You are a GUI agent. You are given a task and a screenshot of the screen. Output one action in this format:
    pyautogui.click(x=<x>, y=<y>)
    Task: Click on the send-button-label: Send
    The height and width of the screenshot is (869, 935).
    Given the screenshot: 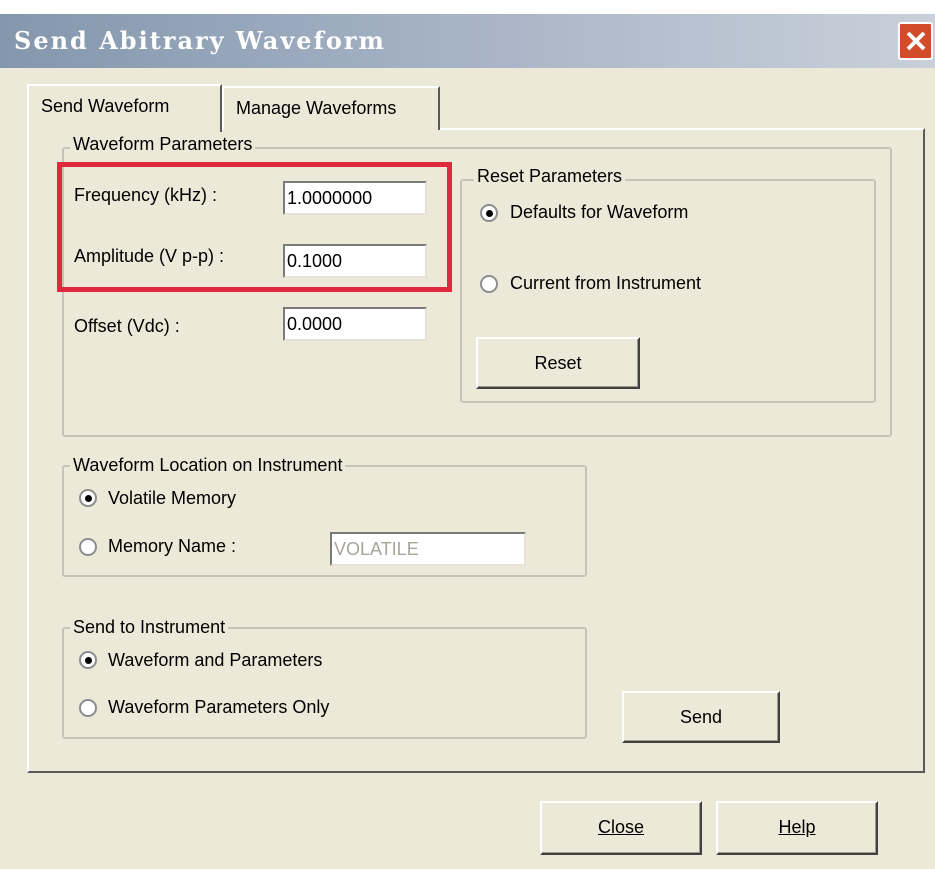 What is the action you would take?
    pyautogui.click(x=701, y=717)
    